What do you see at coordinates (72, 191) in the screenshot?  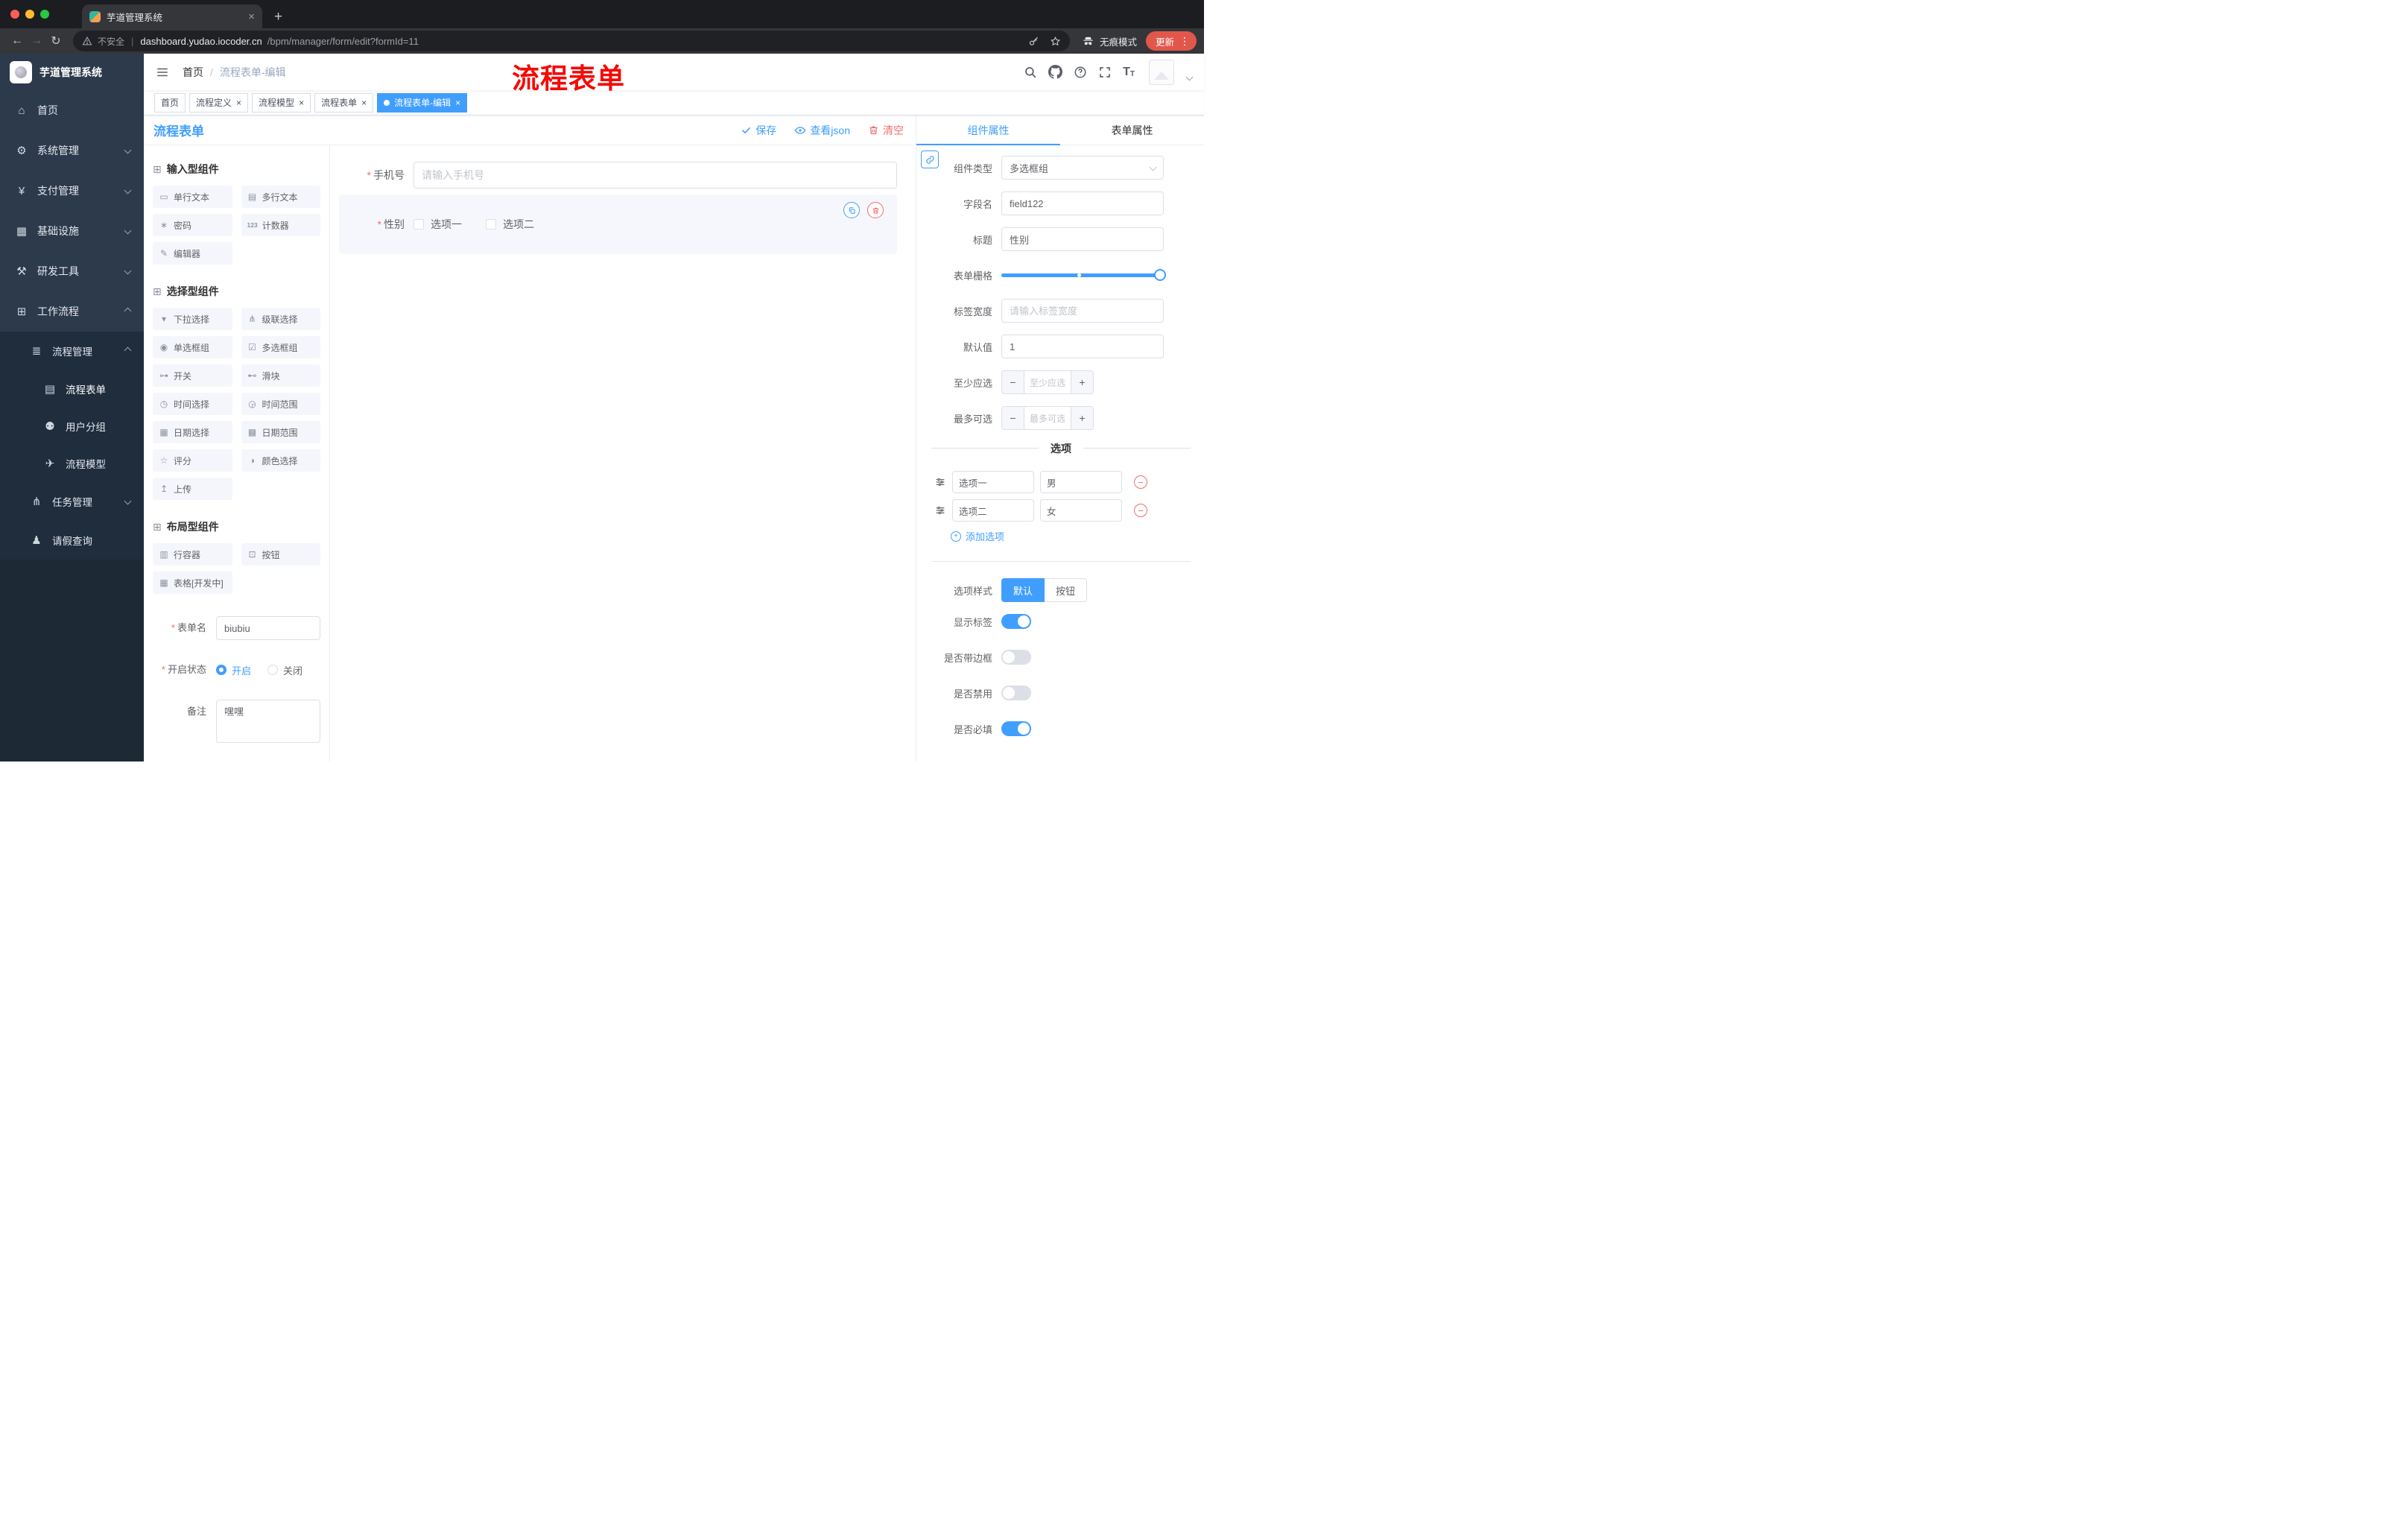 I see `sidebar-item-payment: ¥ 支付管理` at bounding box center [72, 191].